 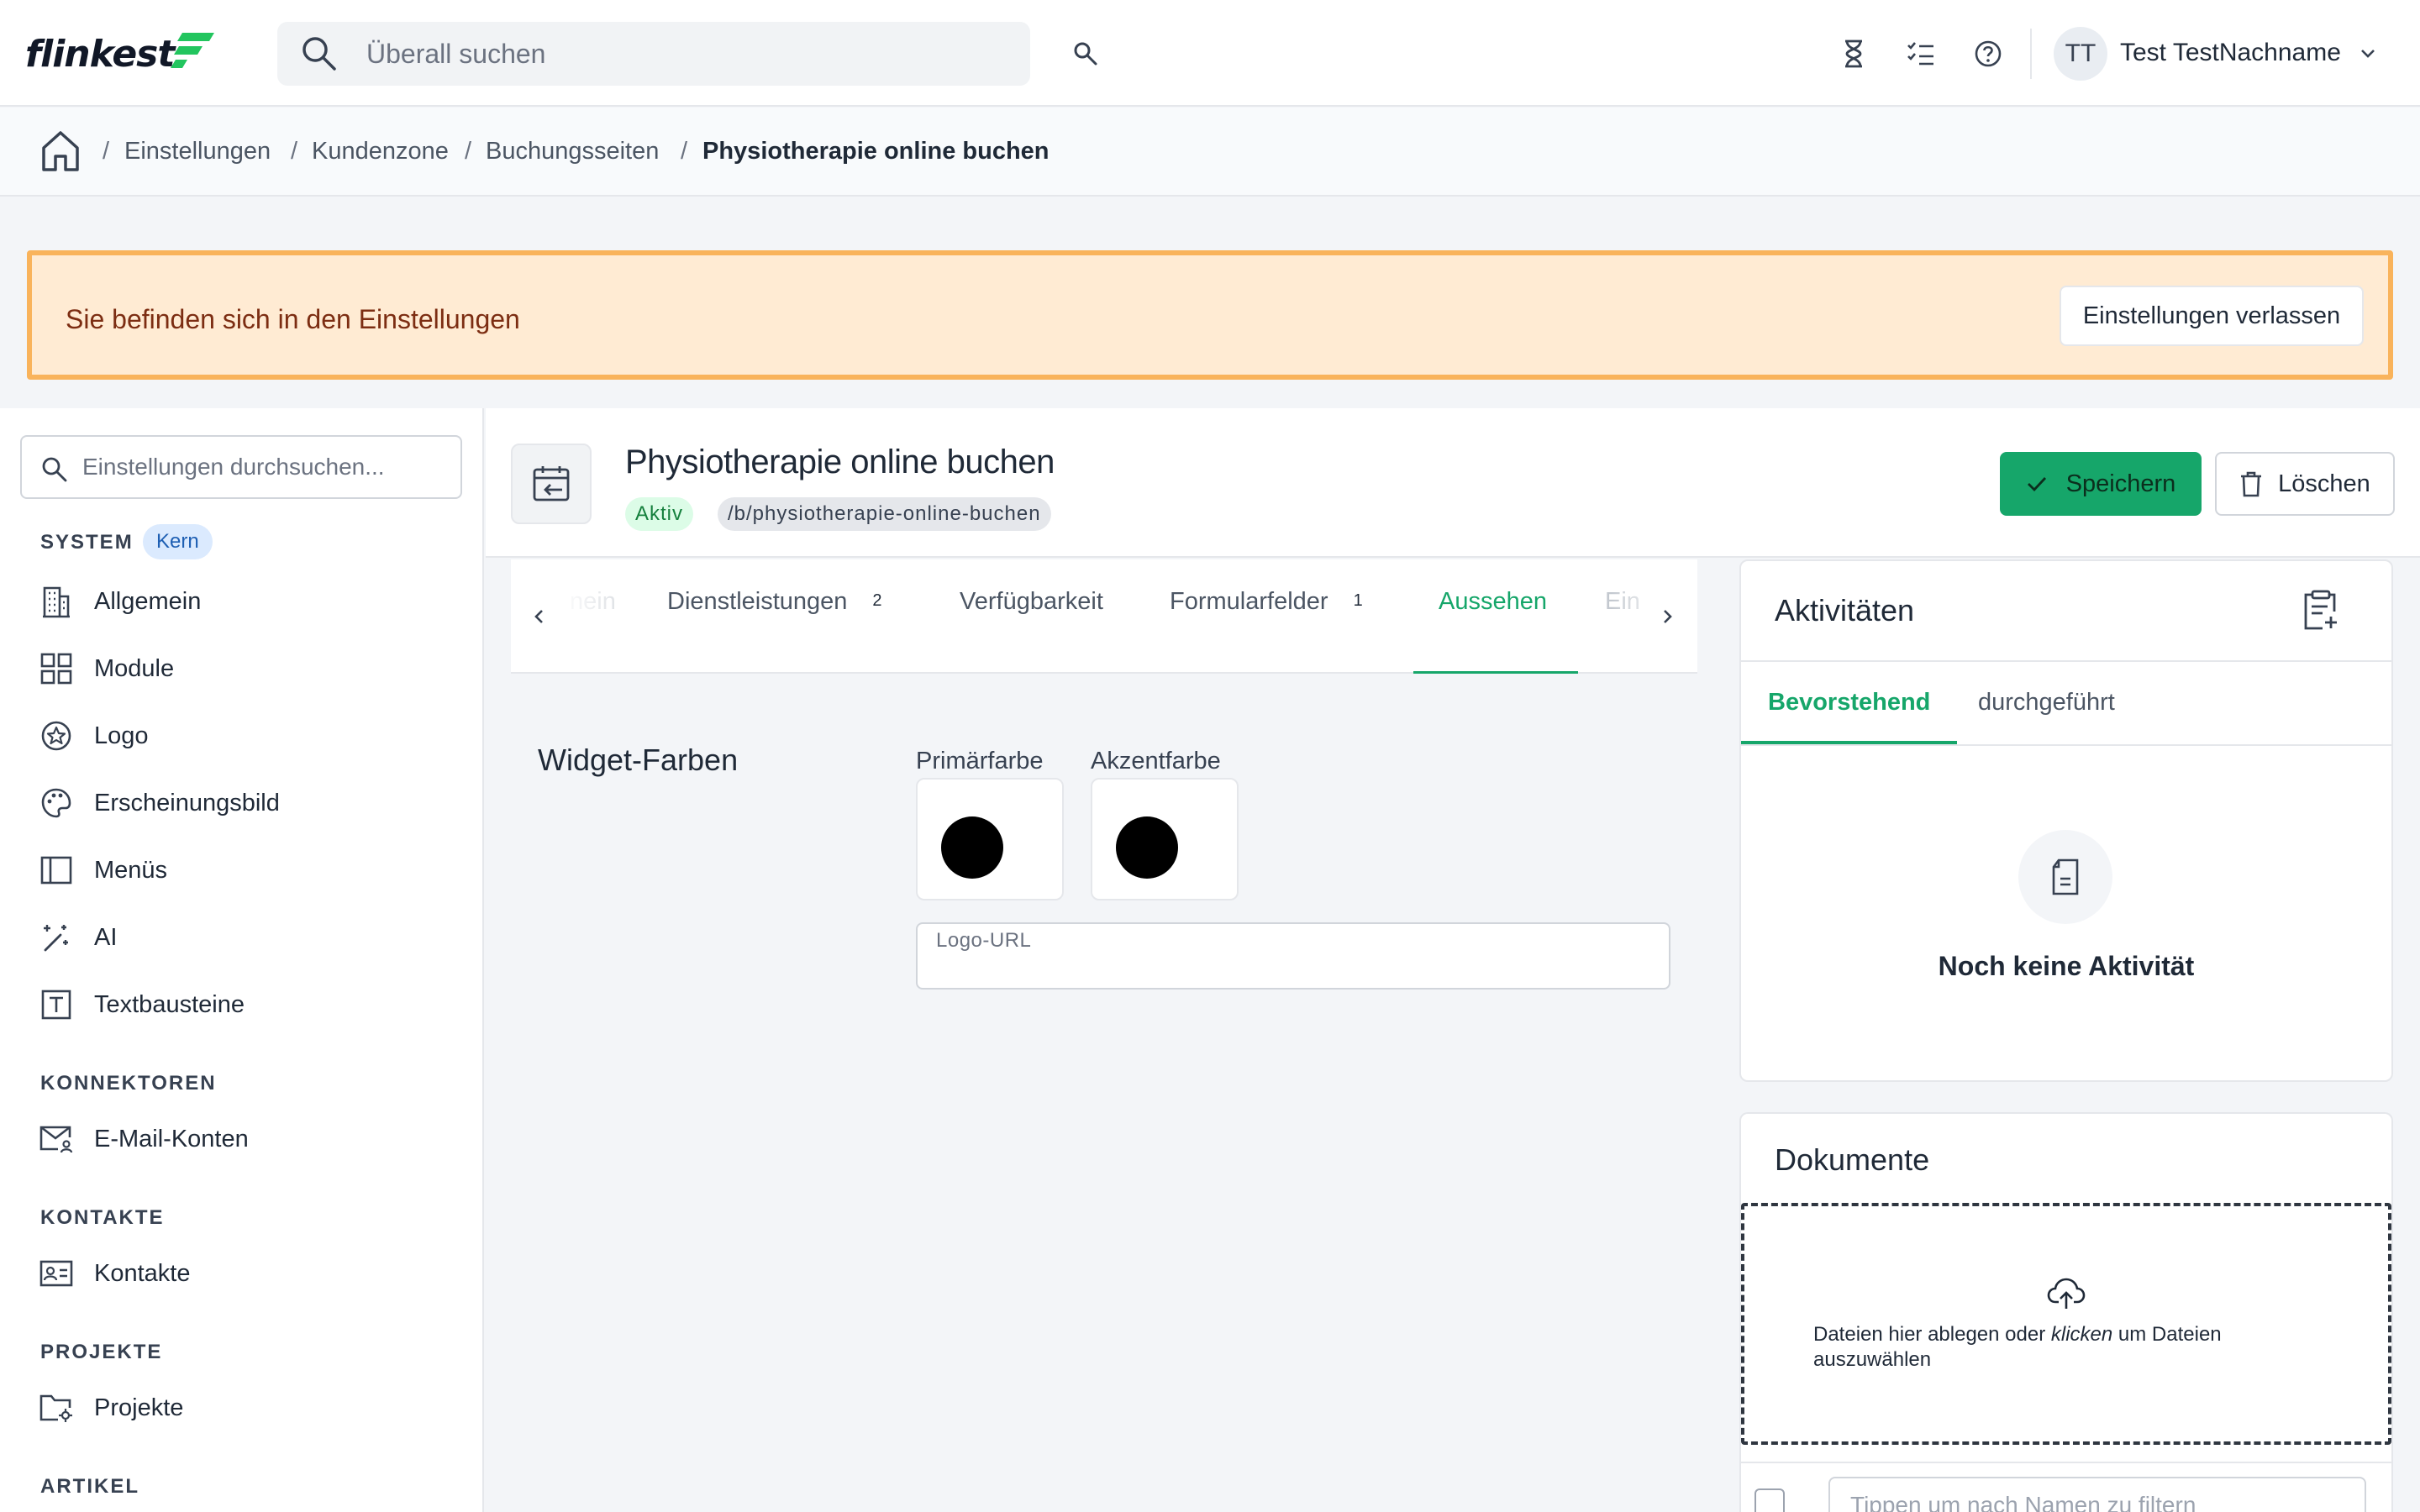 What do you see at coordinates (774, 631) in the screenshot?
I see `tab-dienstleistungen: Dienstleistungen 2` at bounding box center [774, 631].